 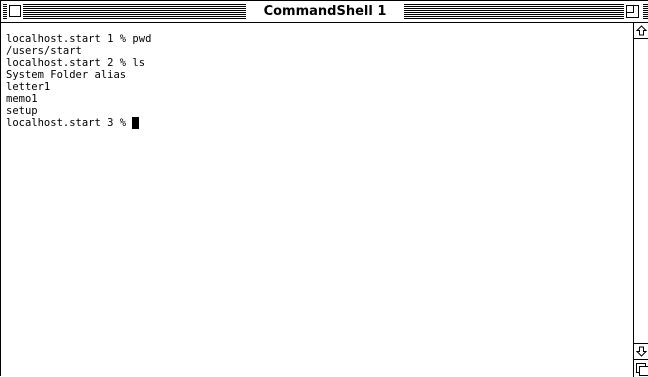 I want to click on terminal-line: memo1, so click(x=22, y=99).